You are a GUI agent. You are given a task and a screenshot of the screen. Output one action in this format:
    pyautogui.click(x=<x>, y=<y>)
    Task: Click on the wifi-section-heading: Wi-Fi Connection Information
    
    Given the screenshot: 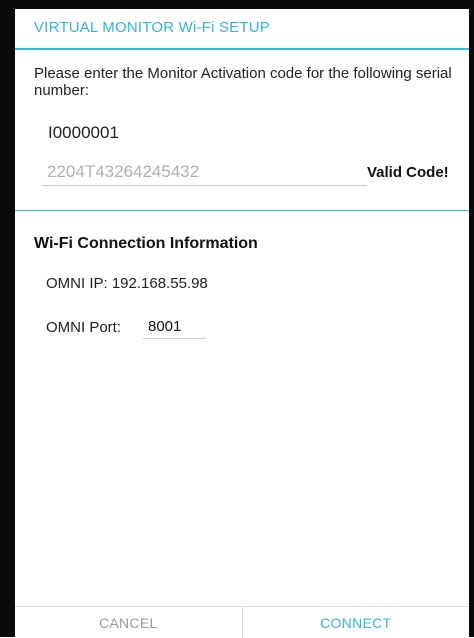 What is the action you would take?
    pyautogui.click(x=146, y=243)
    